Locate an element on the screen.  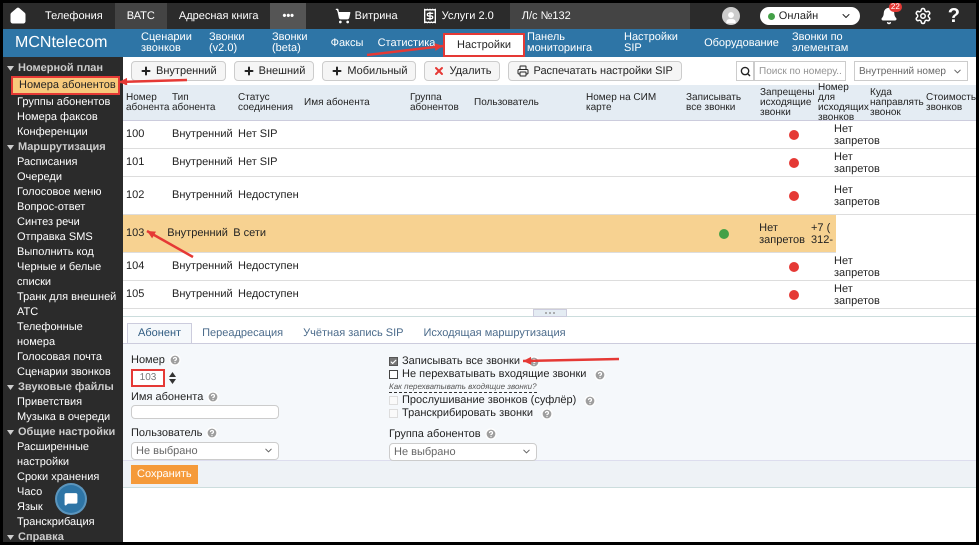
checkbox-label: Транскрибировать звонки is located at coordinates (468, 414).